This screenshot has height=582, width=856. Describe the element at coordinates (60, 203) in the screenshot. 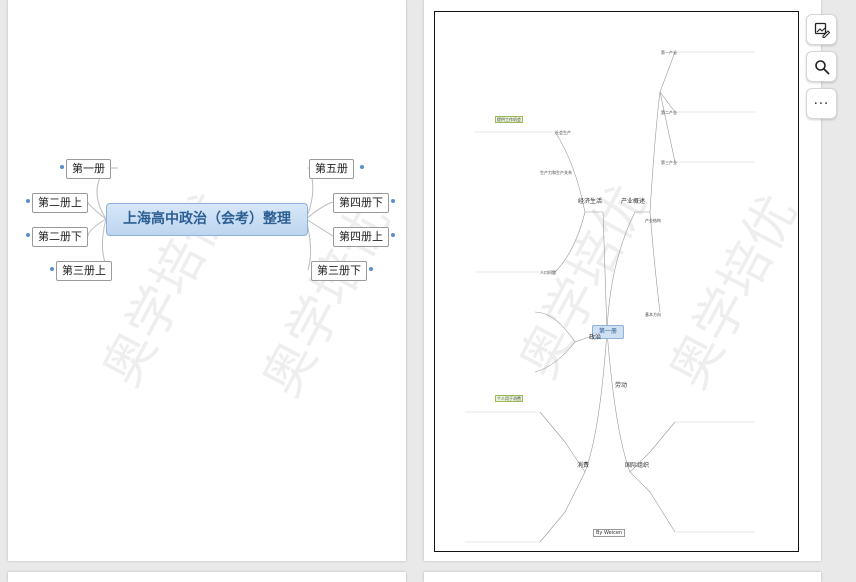

I see `branch-left-2: 第二册上` at that location.